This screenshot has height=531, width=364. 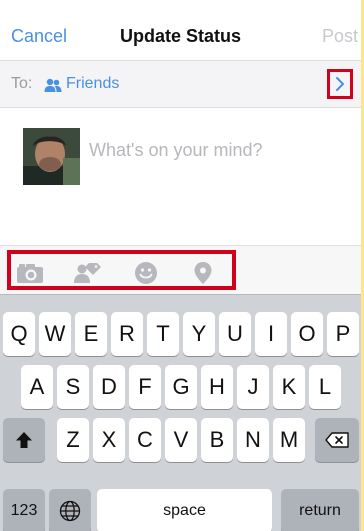 What do you see at coordinates (73, 387) in the screenshot?
I see `key-s: S` at bounding box center [73, 387].